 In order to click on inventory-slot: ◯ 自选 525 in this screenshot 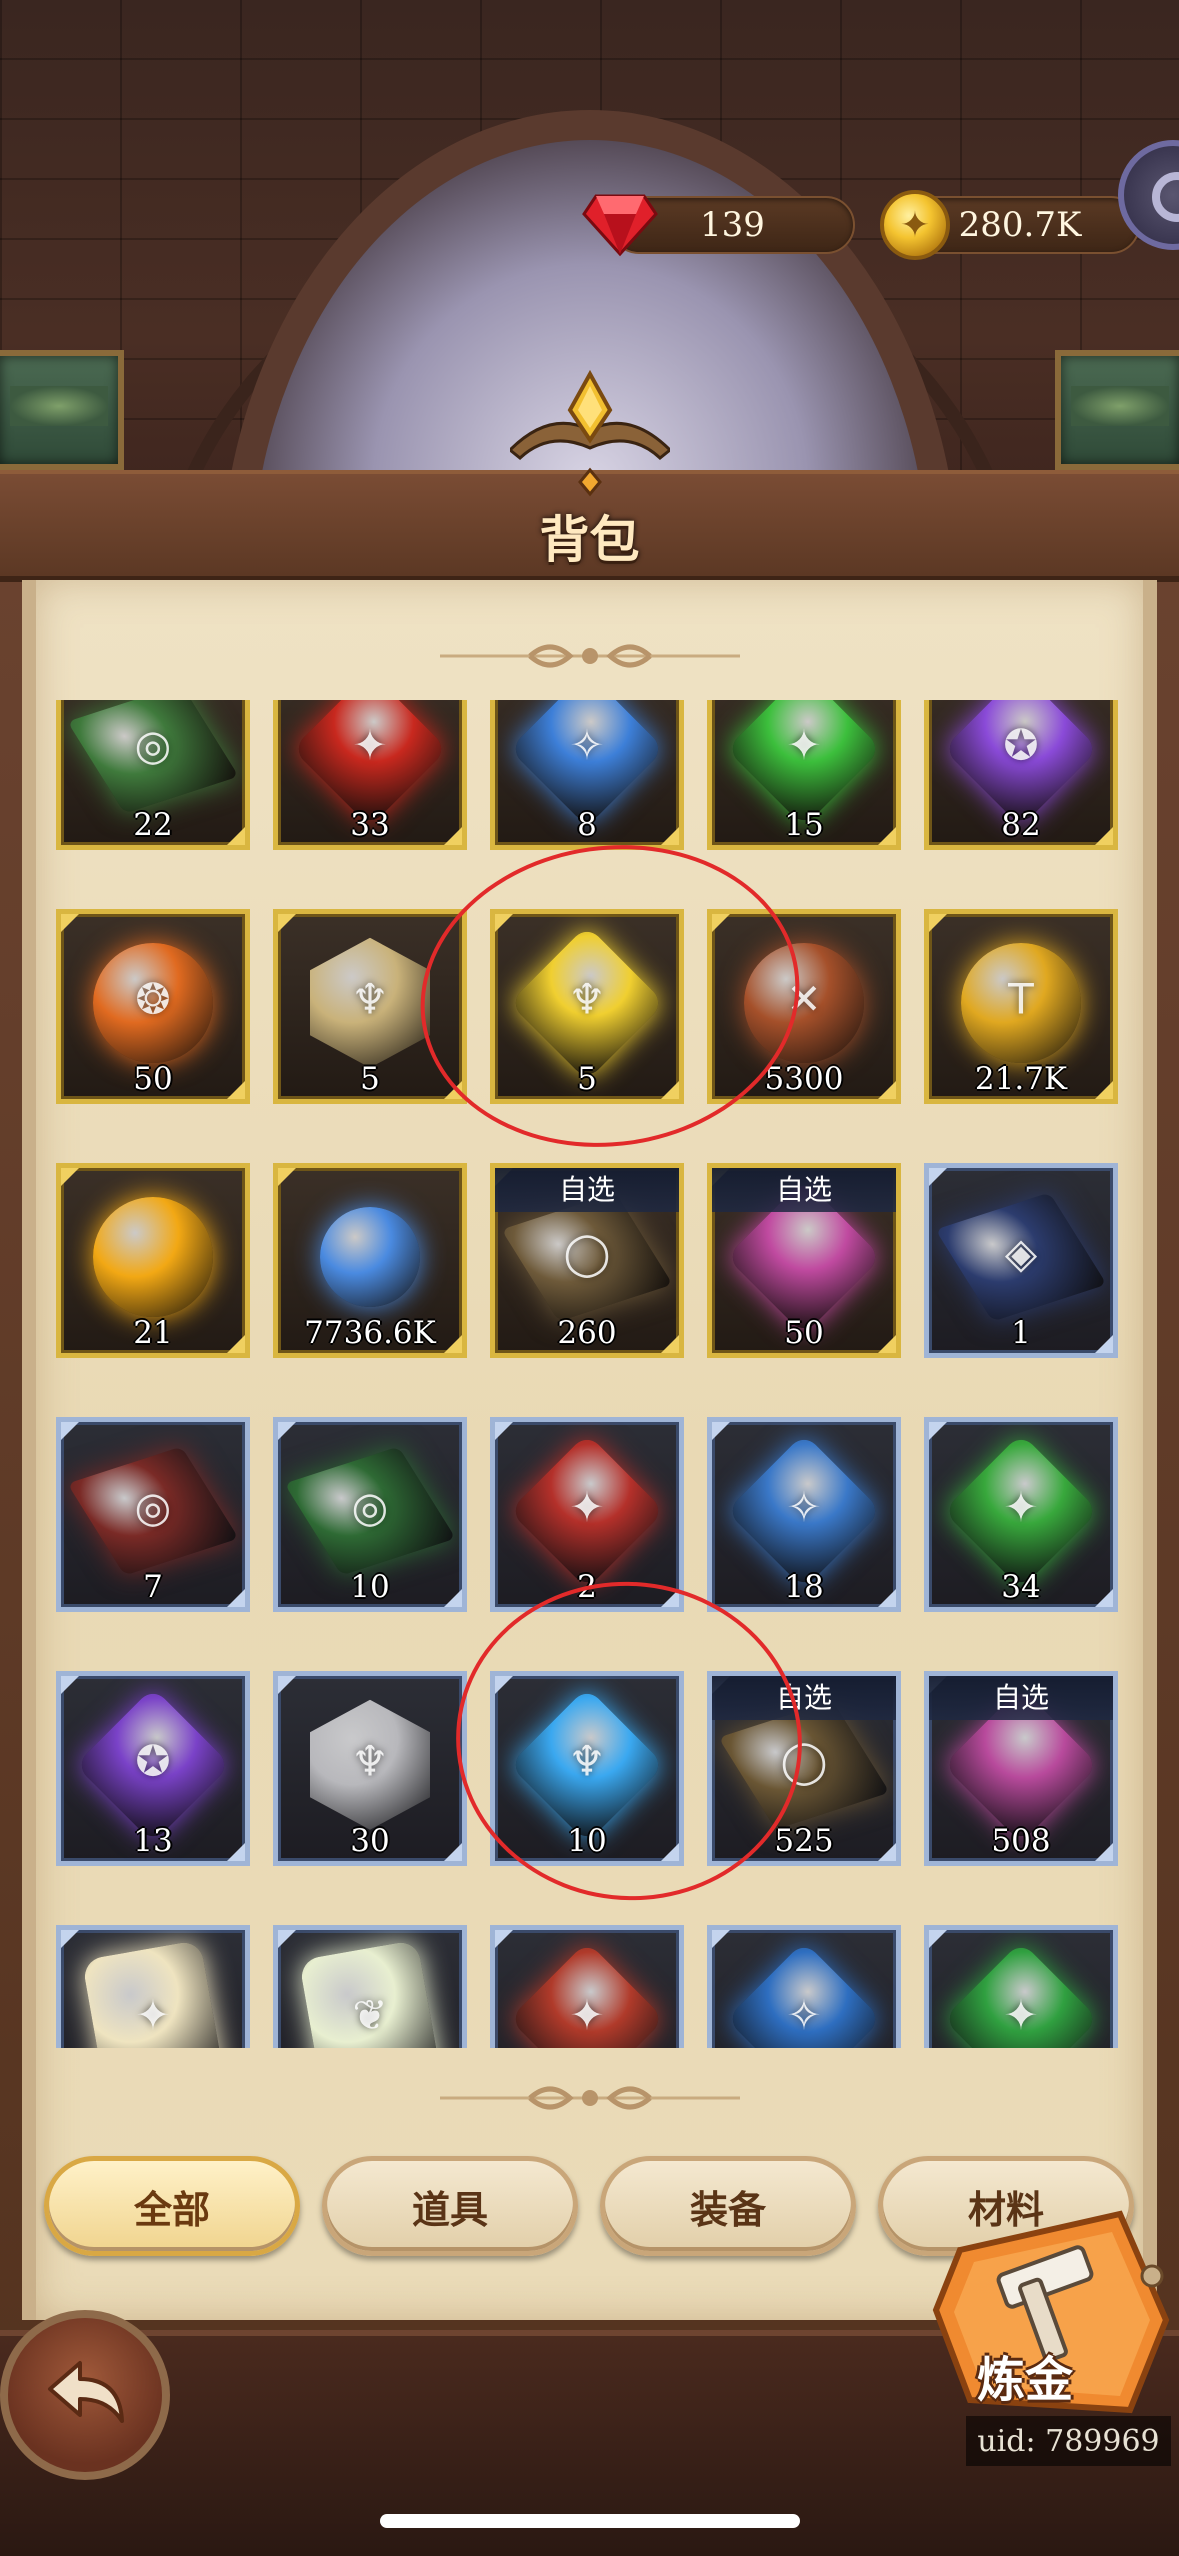, I will do `click(804, 1768)`.